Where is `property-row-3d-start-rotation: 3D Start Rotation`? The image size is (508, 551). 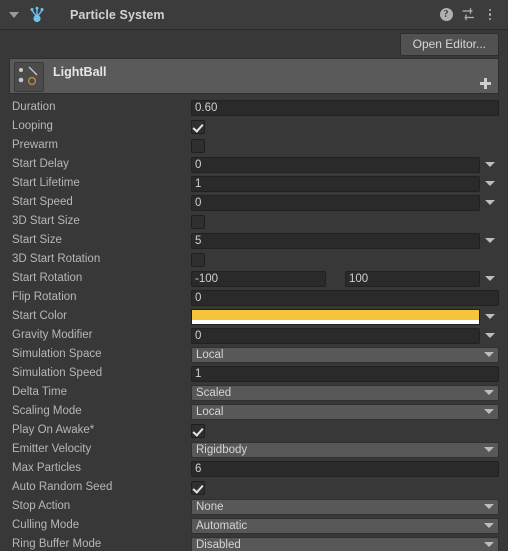
property-row-3d-start-rotation: 3D Start Rotation is located at coordinates (254, 259).